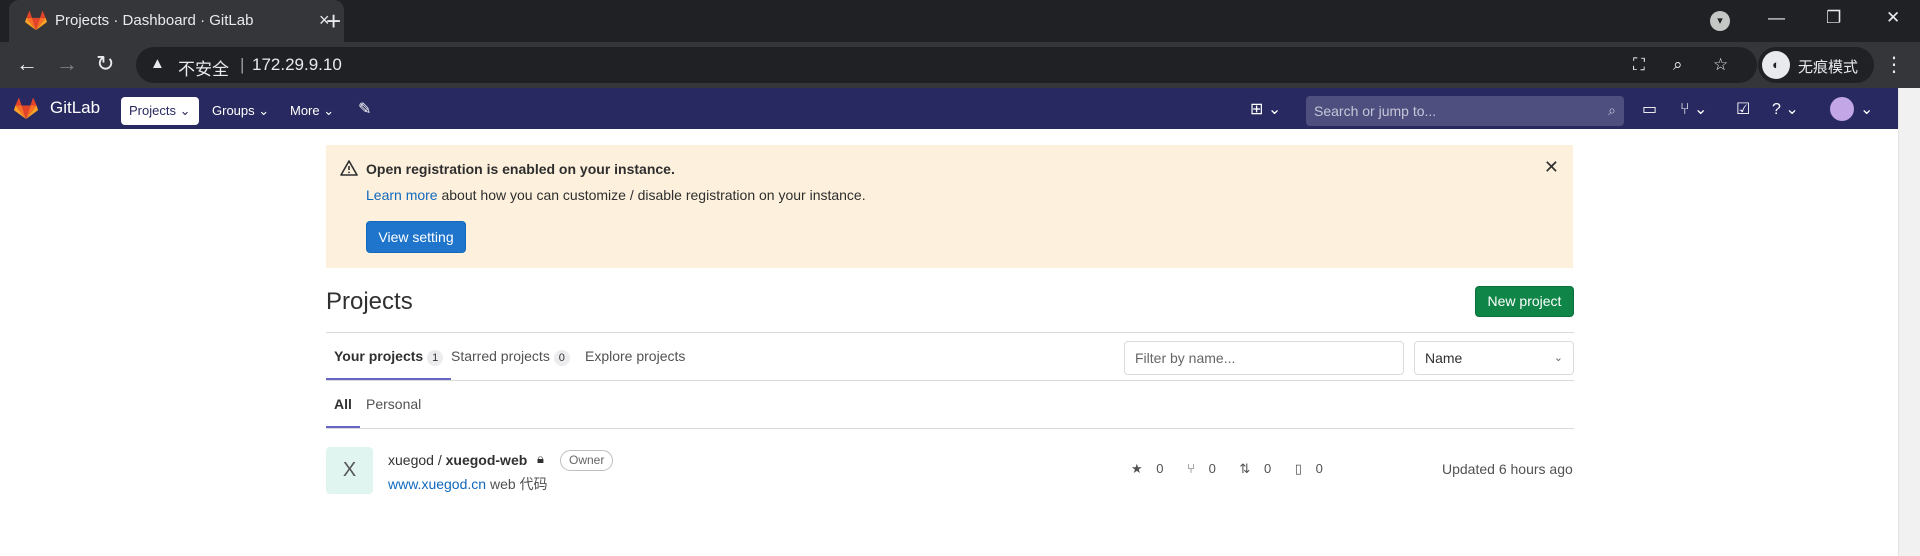  Describe the element at coordinates (369, 301) in the screenshot. I see `page-title: Projects` at that location.